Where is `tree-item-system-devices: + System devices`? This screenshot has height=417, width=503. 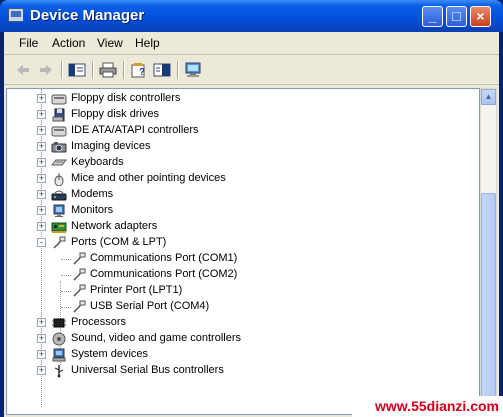
tree-item-system-devices: + System devices is located at coordinates (243, 355).